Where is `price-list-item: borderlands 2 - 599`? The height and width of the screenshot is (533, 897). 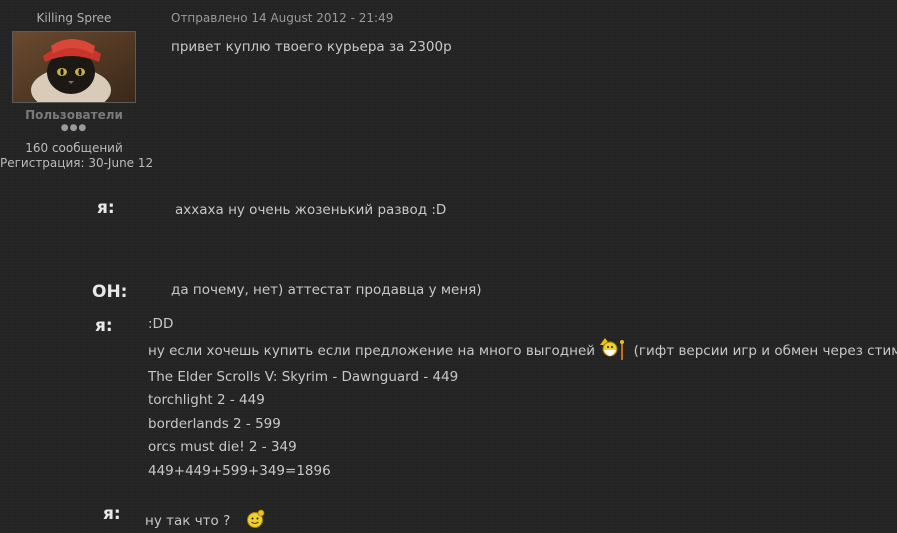
price-list-item: borderlands 2 - 599 is located at coordinates (214, 424).